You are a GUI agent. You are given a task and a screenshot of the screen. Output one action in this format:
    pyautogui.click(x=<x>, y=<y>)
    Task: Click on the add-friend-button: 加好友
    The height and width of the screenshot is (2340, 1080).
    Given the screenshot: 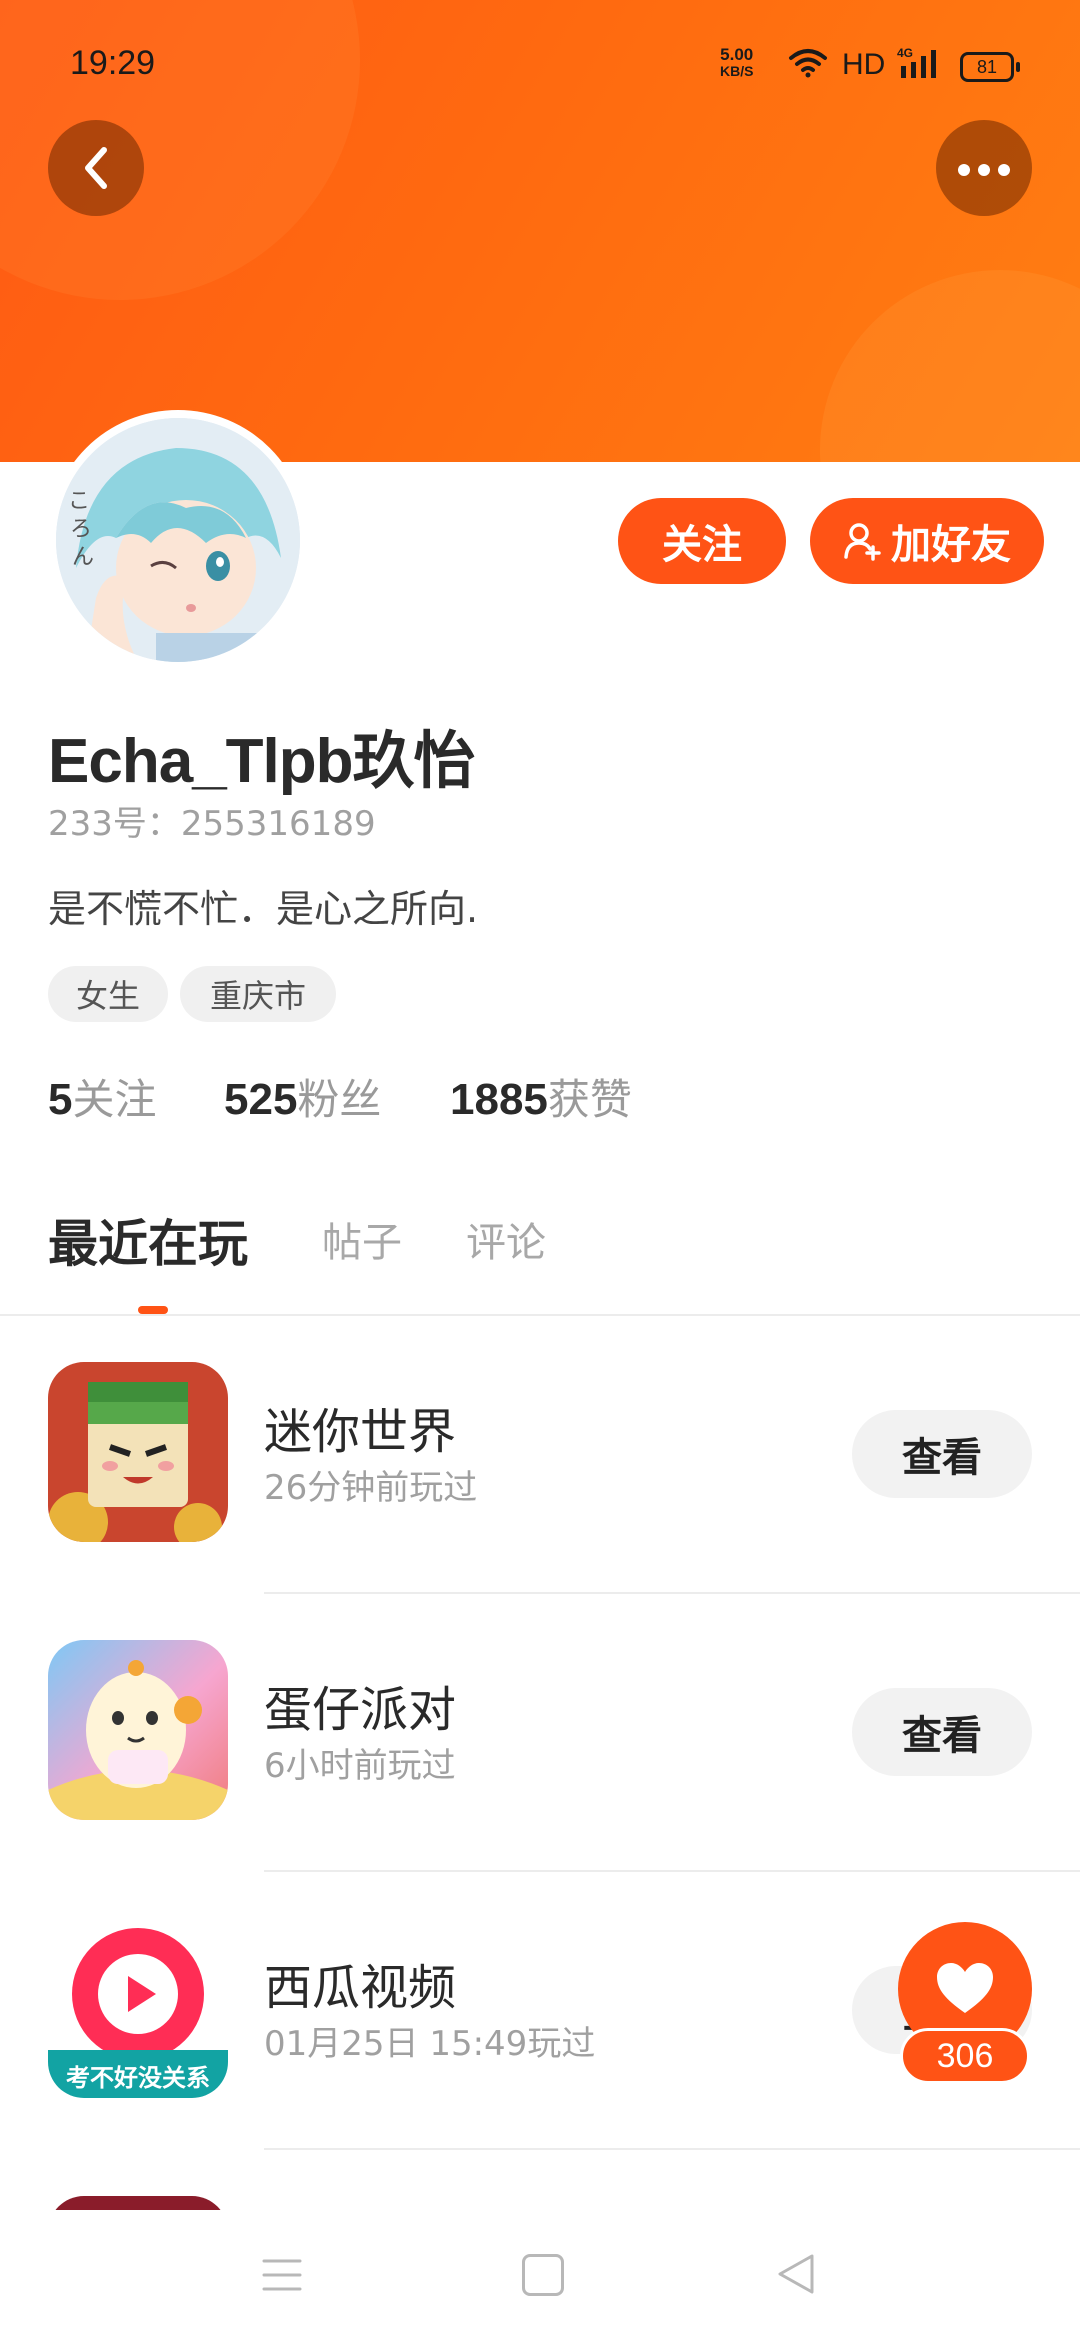 What is the action you would take?
    pyautogui.click(x=927, y=541)
    